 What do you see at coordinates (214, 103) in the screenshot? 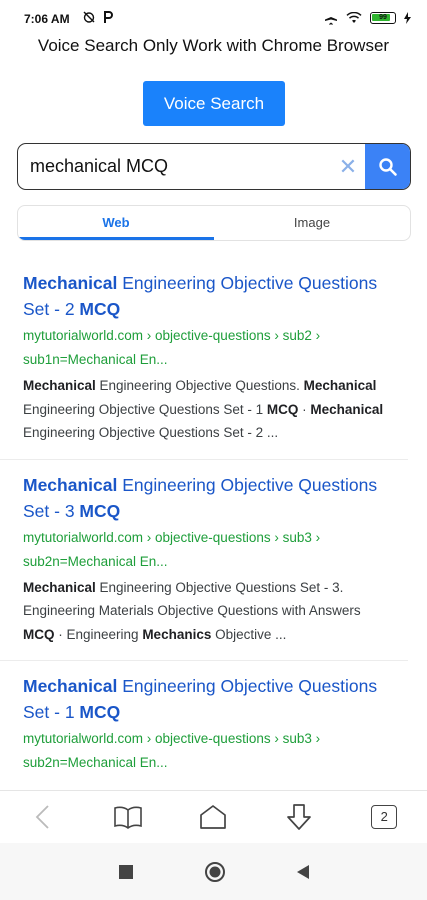
I see `voice-search-button: Voice Search` at bounding box center [214, 103].